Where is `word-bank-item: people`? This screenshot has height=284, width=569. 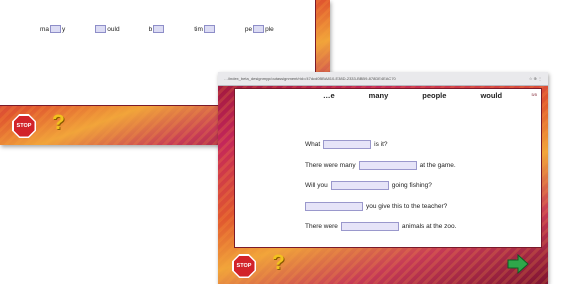 word-bank-item: people is located at coordinates (434, 95).